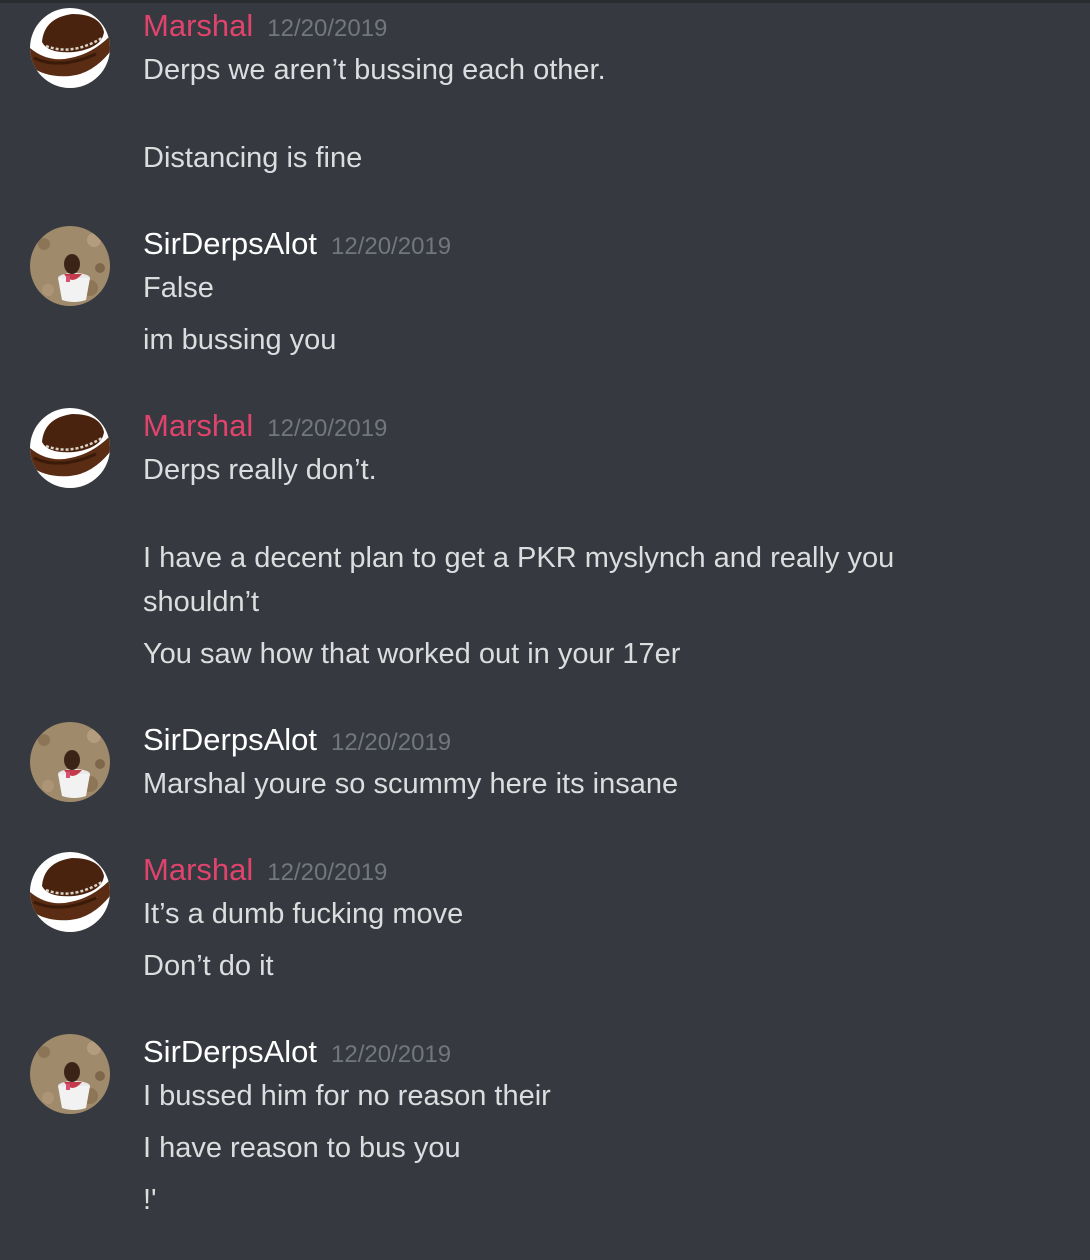 This screenshot has width=1090, height=1260. What do you see at coordinates (412, 654) in the screenshot?
I see `message-text: You saw how that worked out in your 17er` at bounding box center [412, 654].